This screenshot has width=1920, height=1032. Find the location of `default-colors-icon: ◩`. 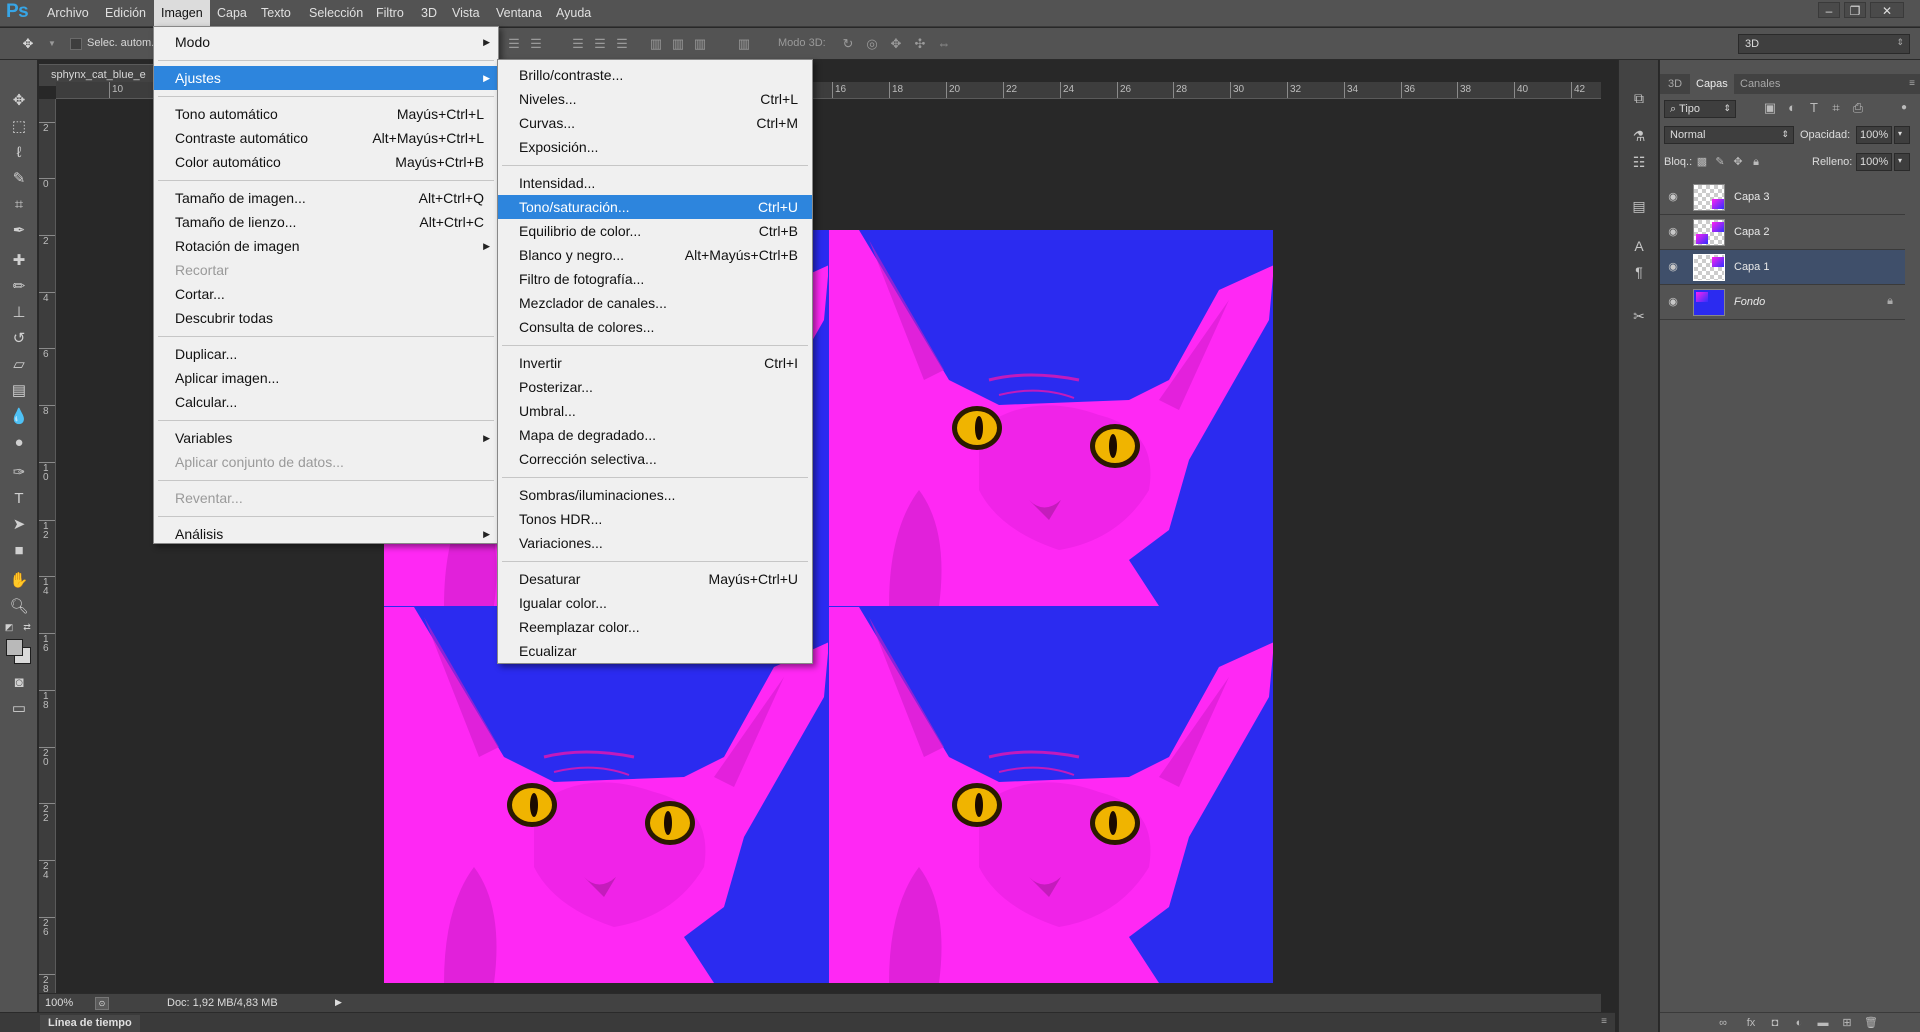

default-colors-icon: ◩ is located at coordinates (9, 627).